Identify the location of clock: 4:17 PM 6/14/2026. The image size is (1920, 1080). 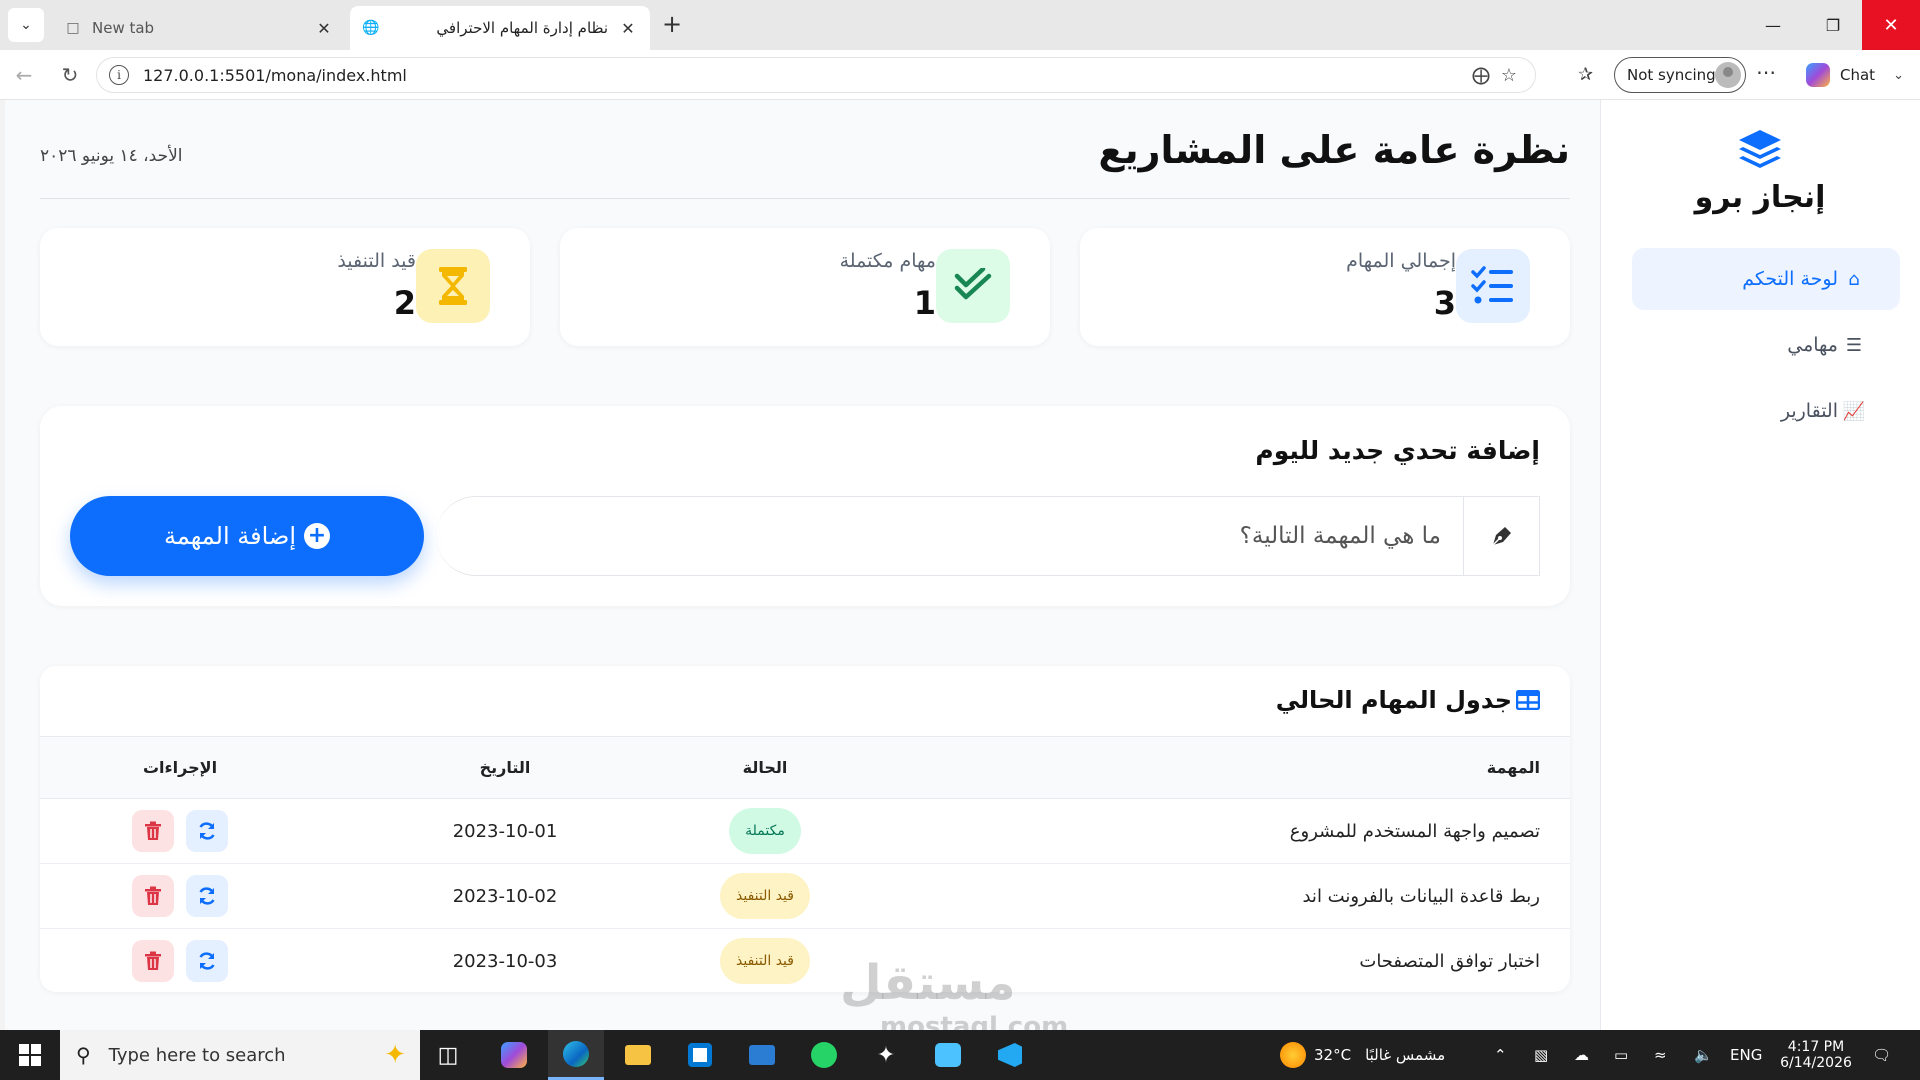
(1816, 1055).